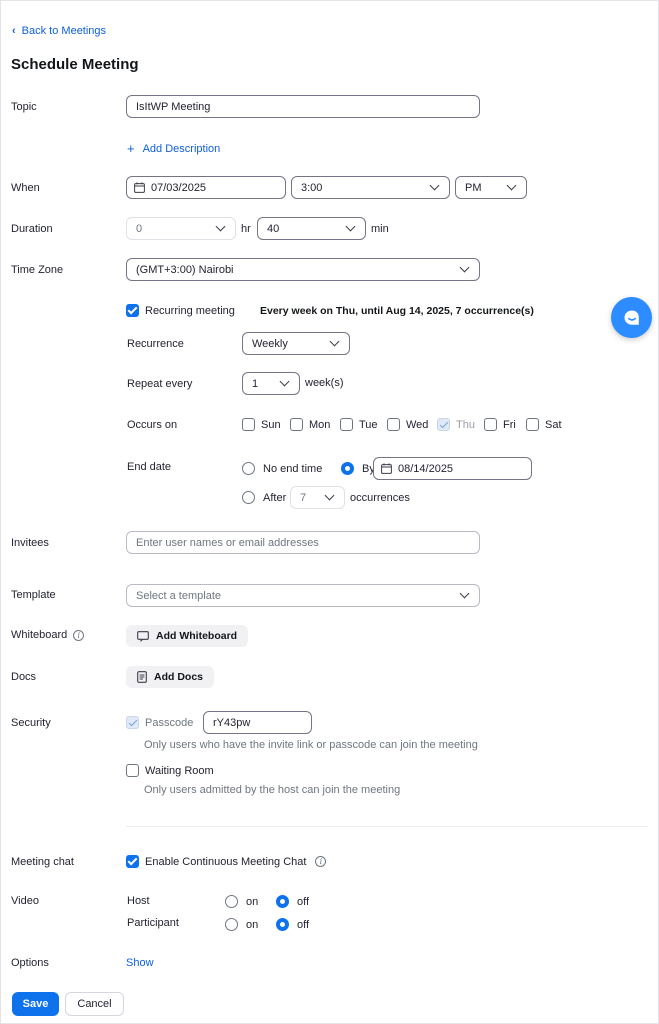 This screenshot has width=659, height=1024. Describe the element at coordinates (320, 424) in the screenshot. I see `day-label: Mon` at that location.